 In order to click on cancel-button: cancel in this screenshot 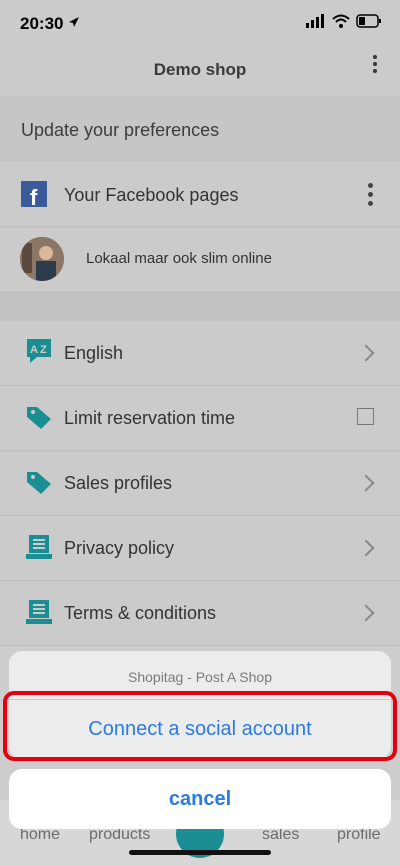, I will do `click(200, 799)`.